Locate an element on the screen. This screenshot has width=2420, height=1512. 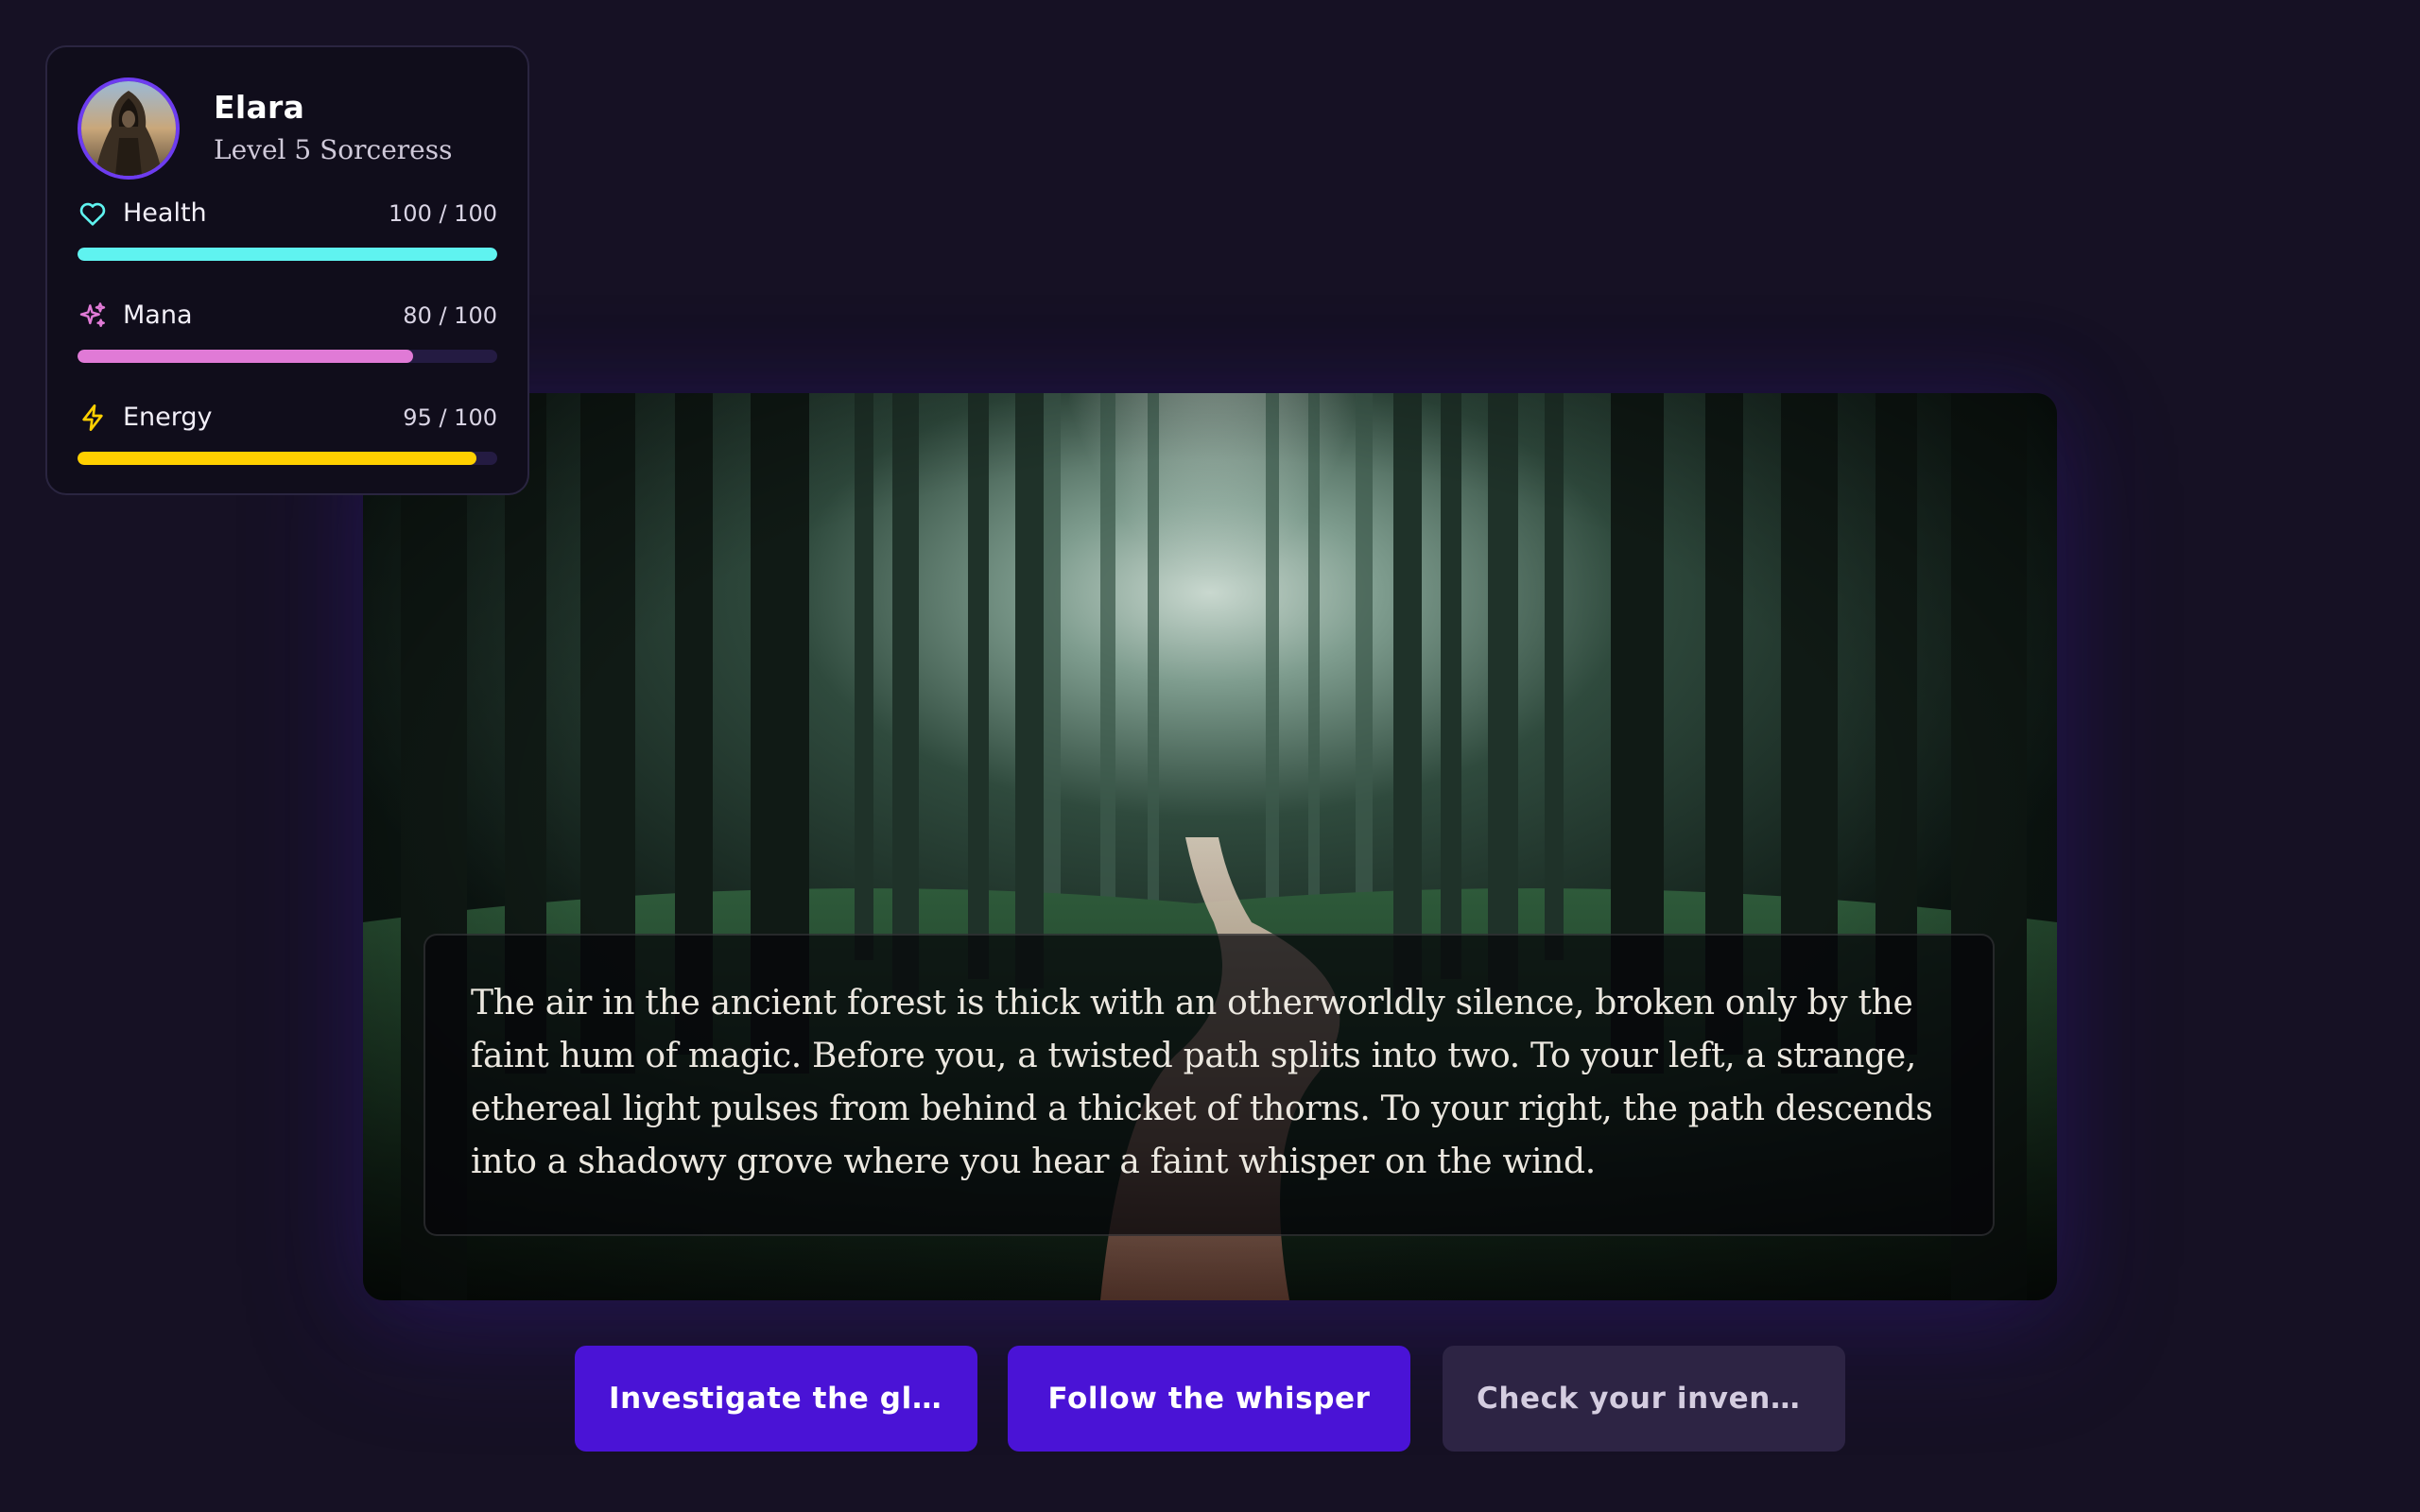
character-card: Elara Level 5 Sorceress Health 100 / 100 is located at coordinates (287, 270).